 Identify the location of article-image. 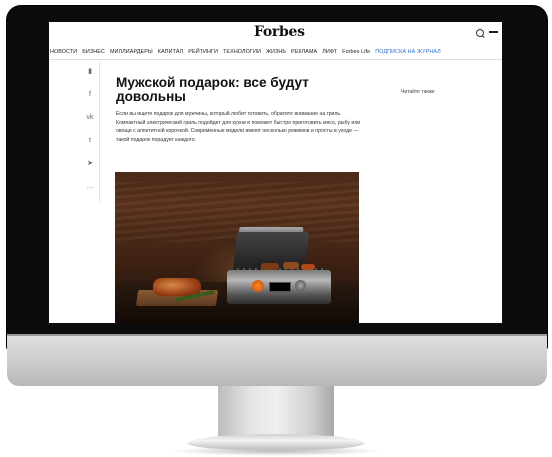
(237, 247).